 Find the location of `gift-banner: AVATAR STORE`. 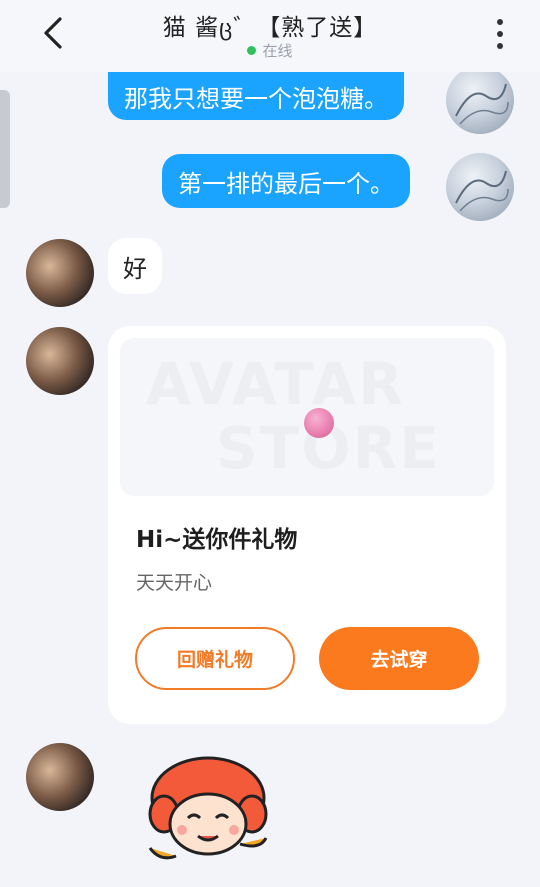

gift-banner: AVATAR STORE is located at coordinates (307, 417).